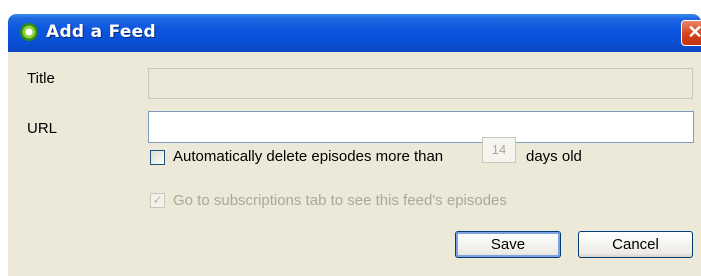 Image resolution: width=701 pixels, height=276 pixels. I want to click on auto-delete-checkbox, so click(157, 157).